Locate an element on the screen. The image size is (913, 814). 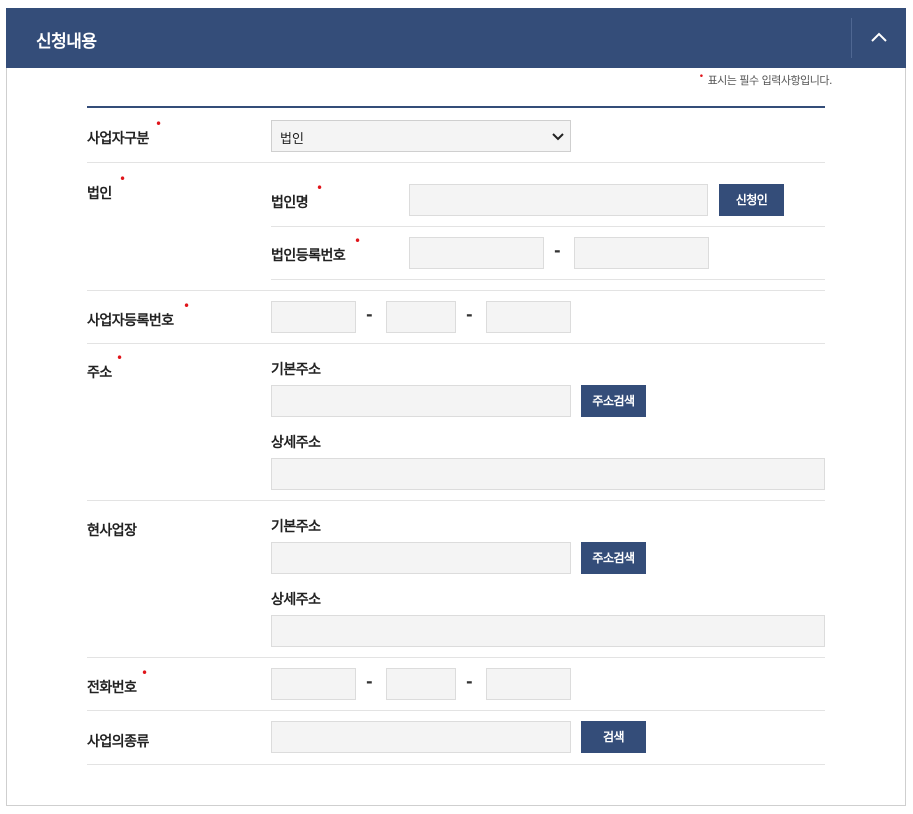
address-detail-label: 상세주소 is located at coordinates (296, 443).